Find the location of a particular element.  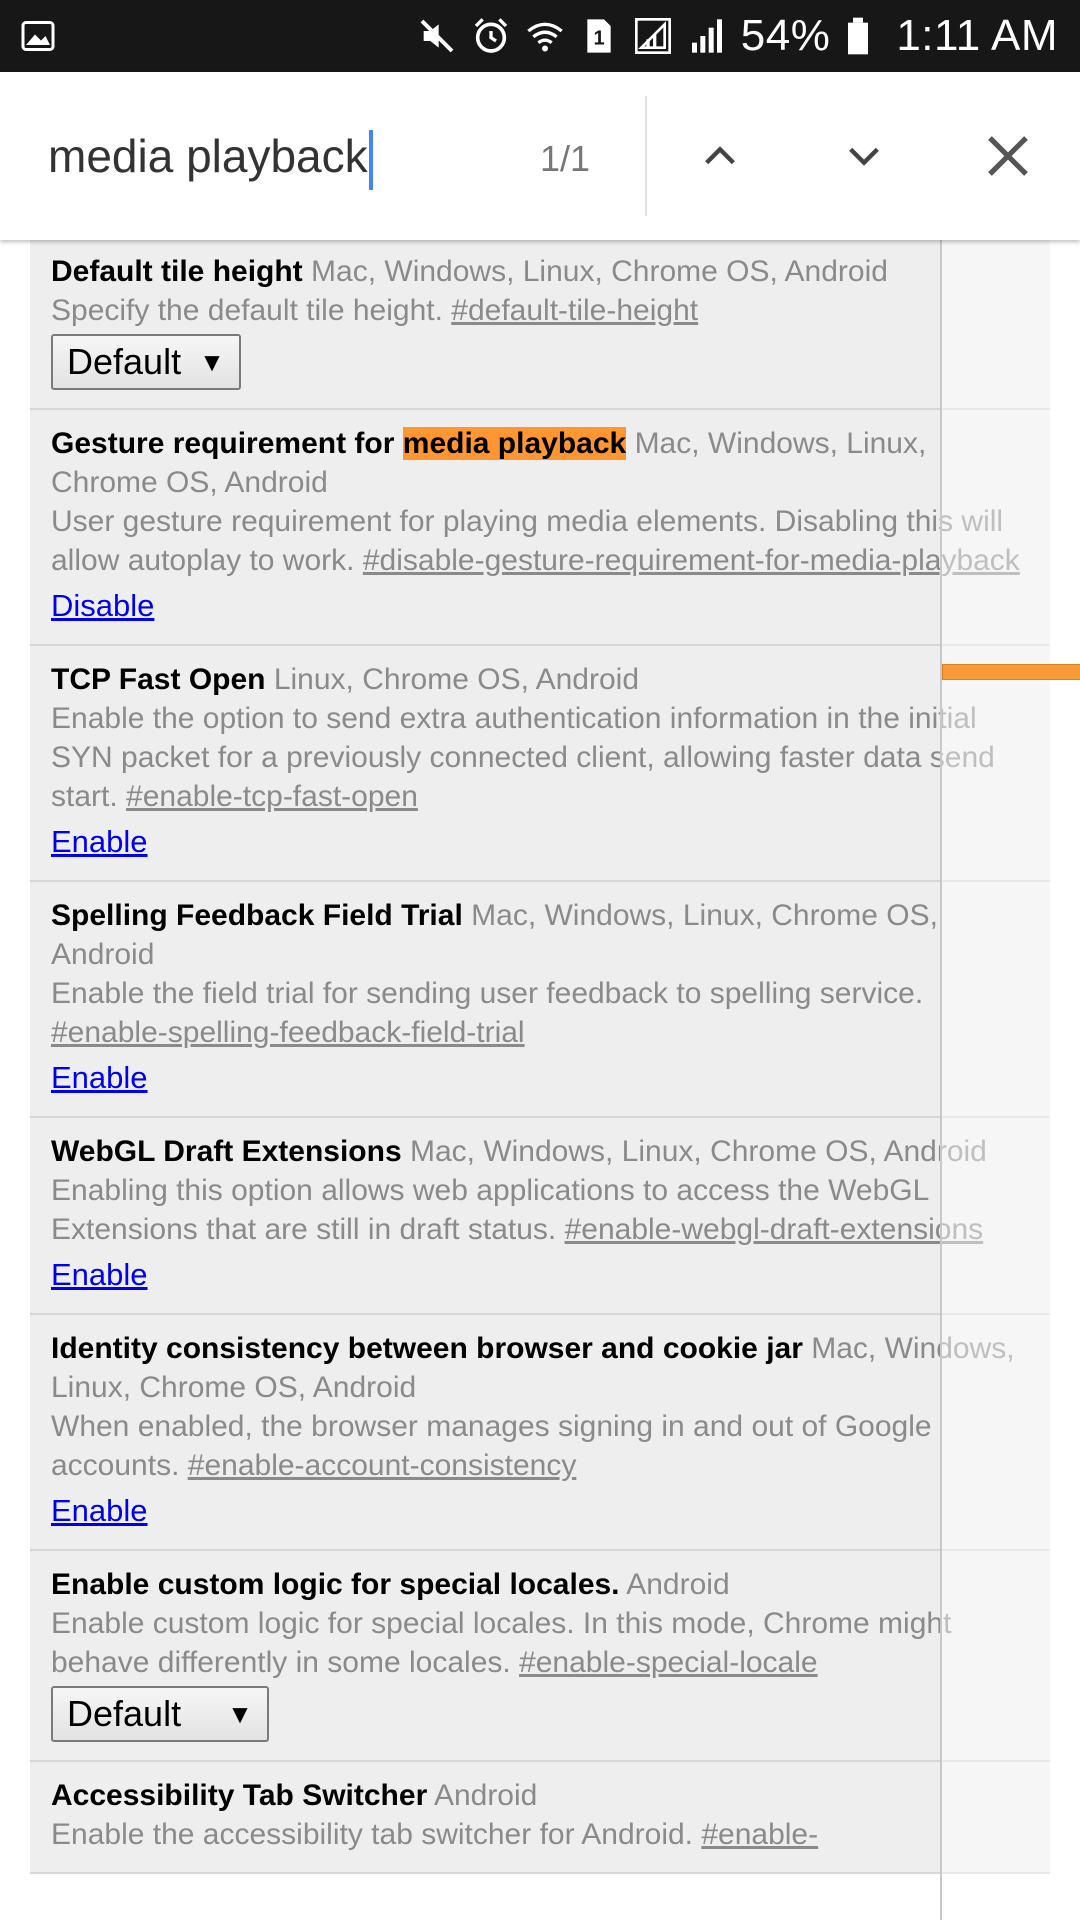

sim-number: 1 is located at coordinates (598, 38).